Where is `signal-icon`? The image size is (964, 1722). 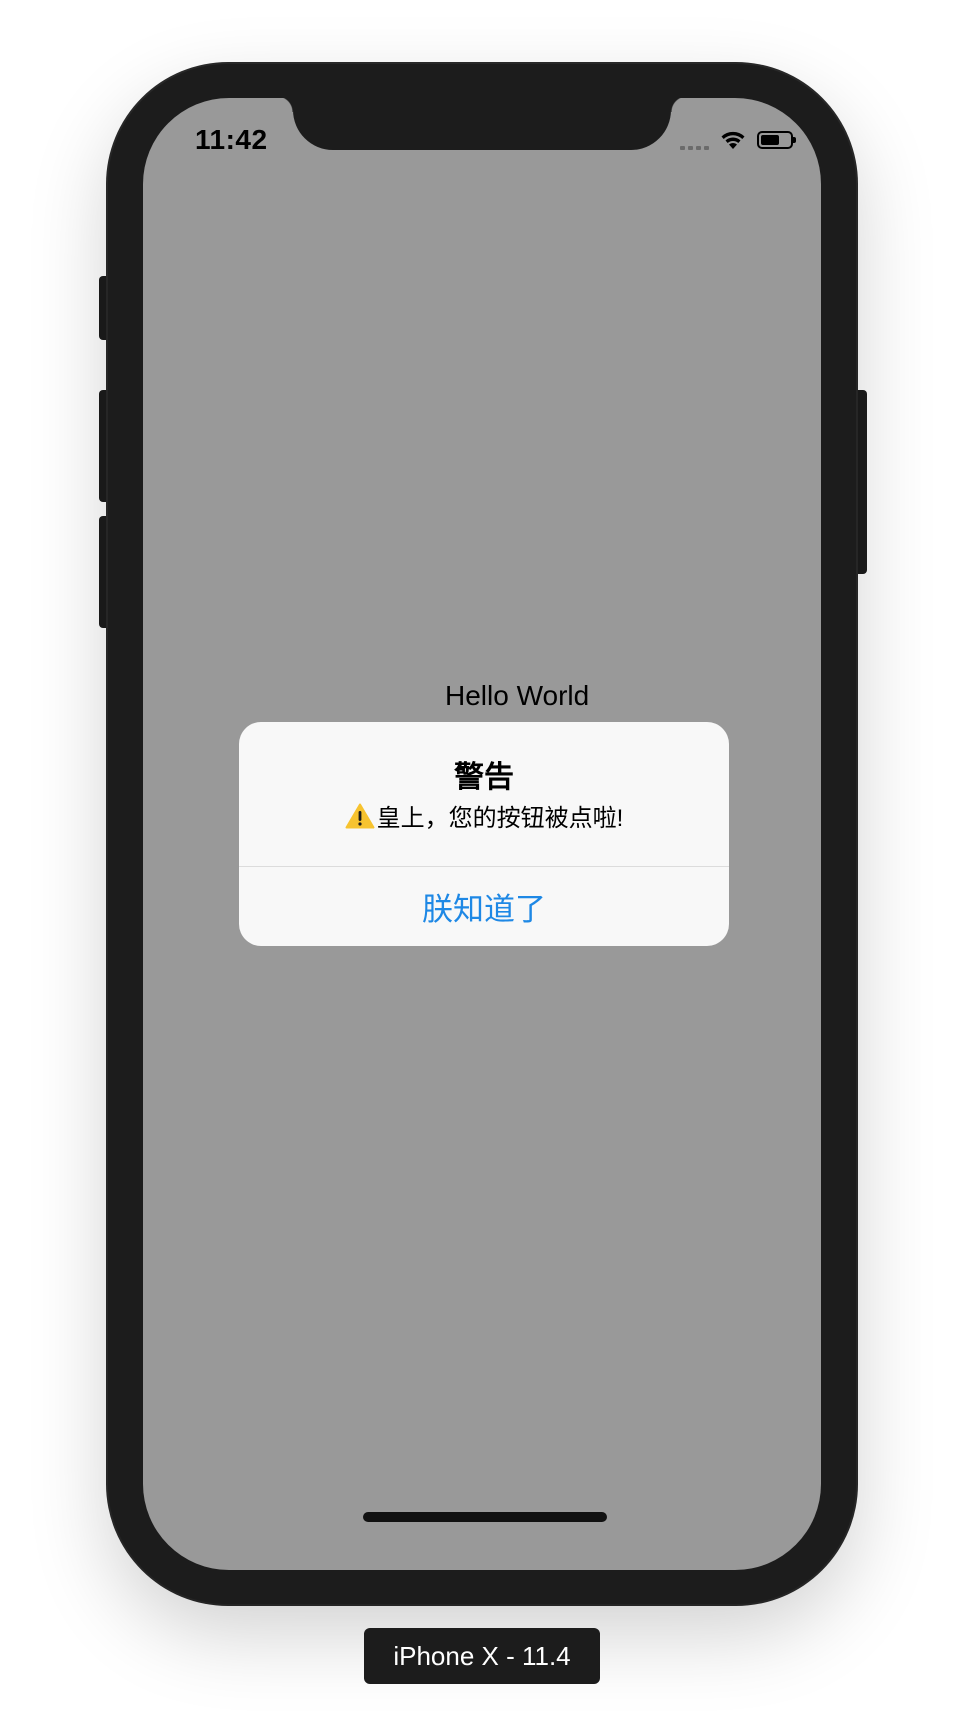
signal-icon is located at coordinates (694, 140).